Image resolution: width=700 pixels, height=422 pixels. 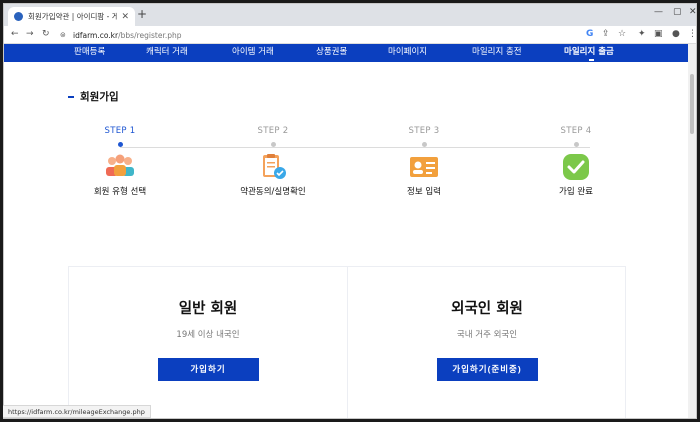 What do you see at coordinates (606, 34) in the screenshot?
I see `share-icon: ⇪` at bounding box center [606, 34].